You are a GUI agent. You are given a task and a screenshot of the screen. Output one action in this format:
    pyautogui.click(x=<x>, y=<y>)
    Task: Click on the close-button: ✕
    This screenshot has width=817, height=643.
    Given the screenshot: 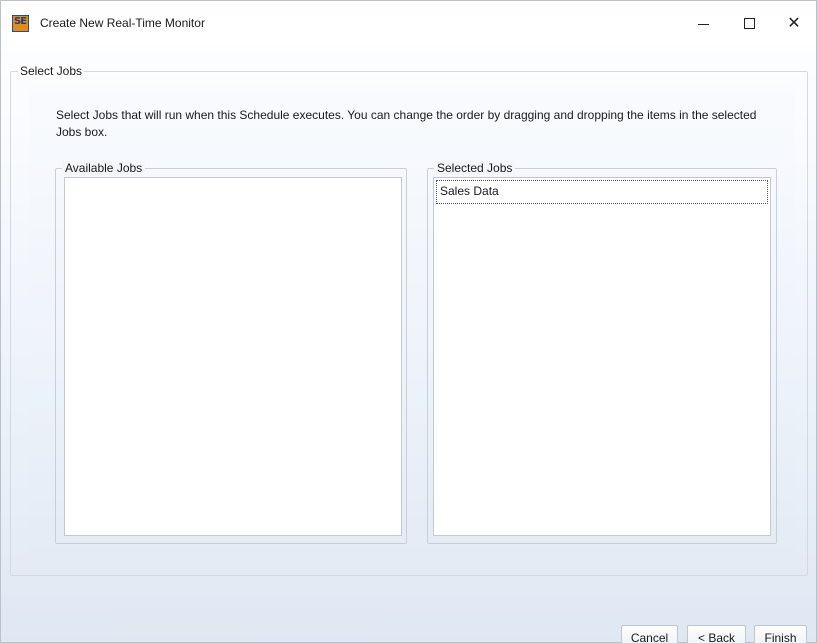 What is the action you would take?
    pyautogui.click(x=794, y=23)
    